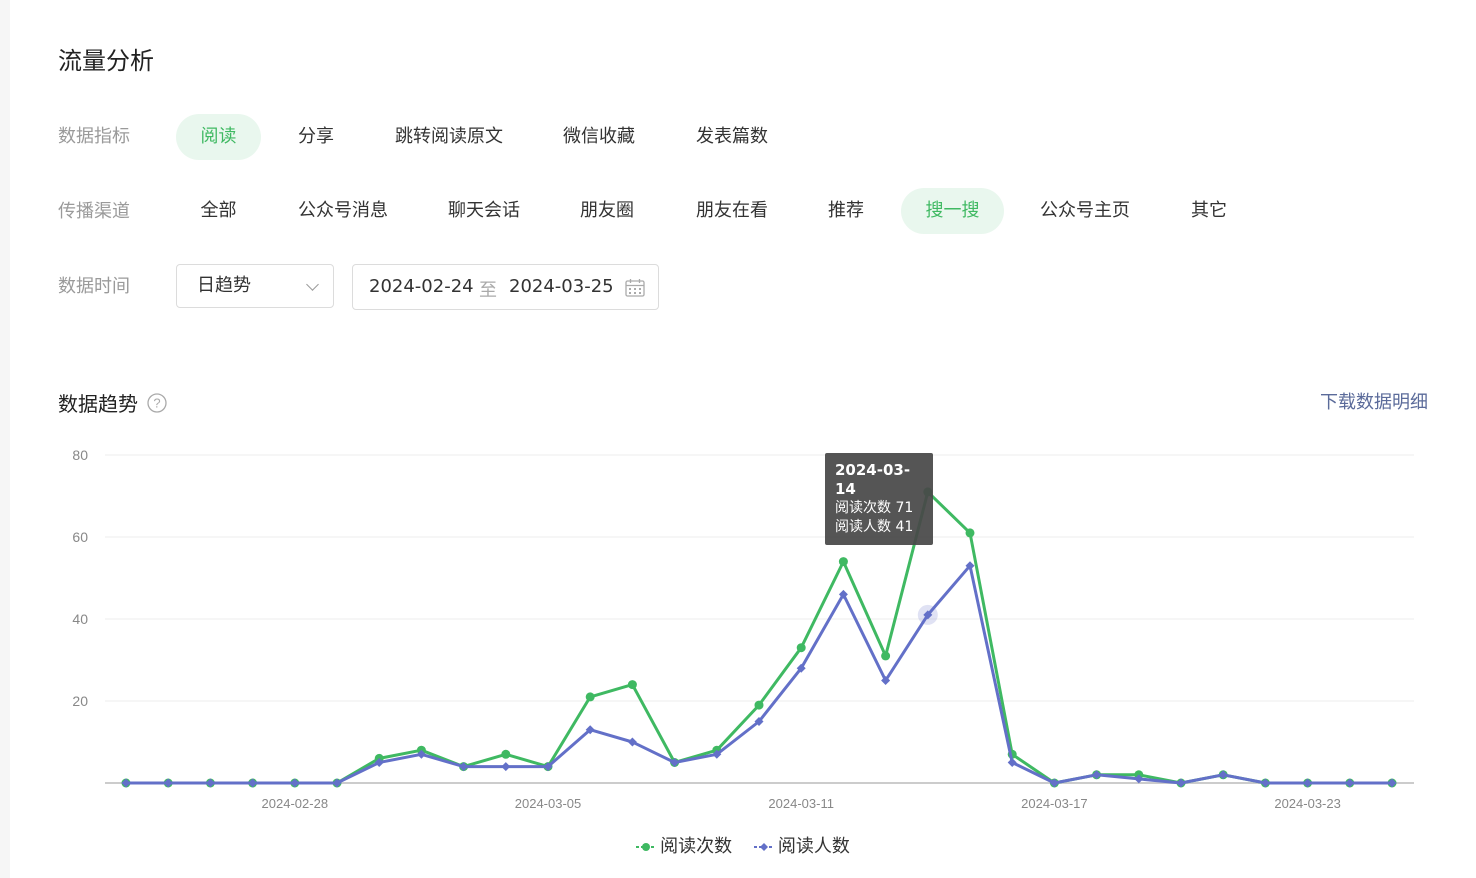 The width and height of the screenshot is (1476, 878). What do you see at coordinates (80, 619) in the screenshot?
I see `y-tick-label: 40` at bounding box center [80, 619].